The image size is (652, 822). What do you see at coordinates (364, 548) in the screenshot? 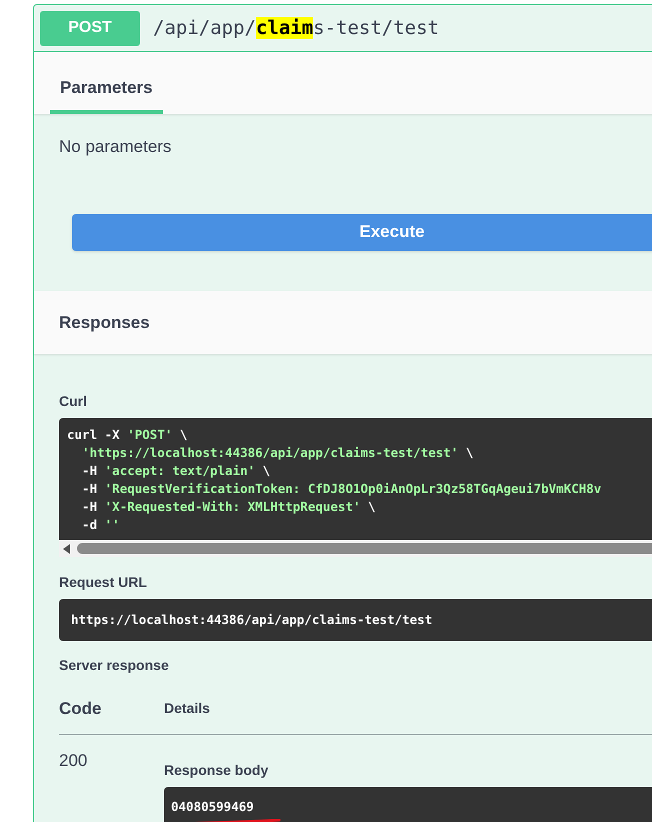
I see `scrollbar-thumb` at bounding box center [364, 548].